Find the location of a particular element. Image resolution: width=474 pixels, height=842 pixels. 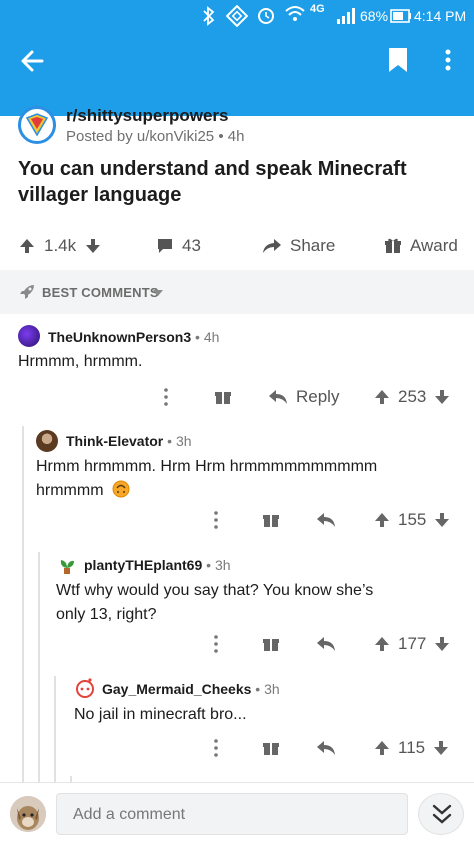

comment-vote-group: 155 is located at coordinates (412, 520).